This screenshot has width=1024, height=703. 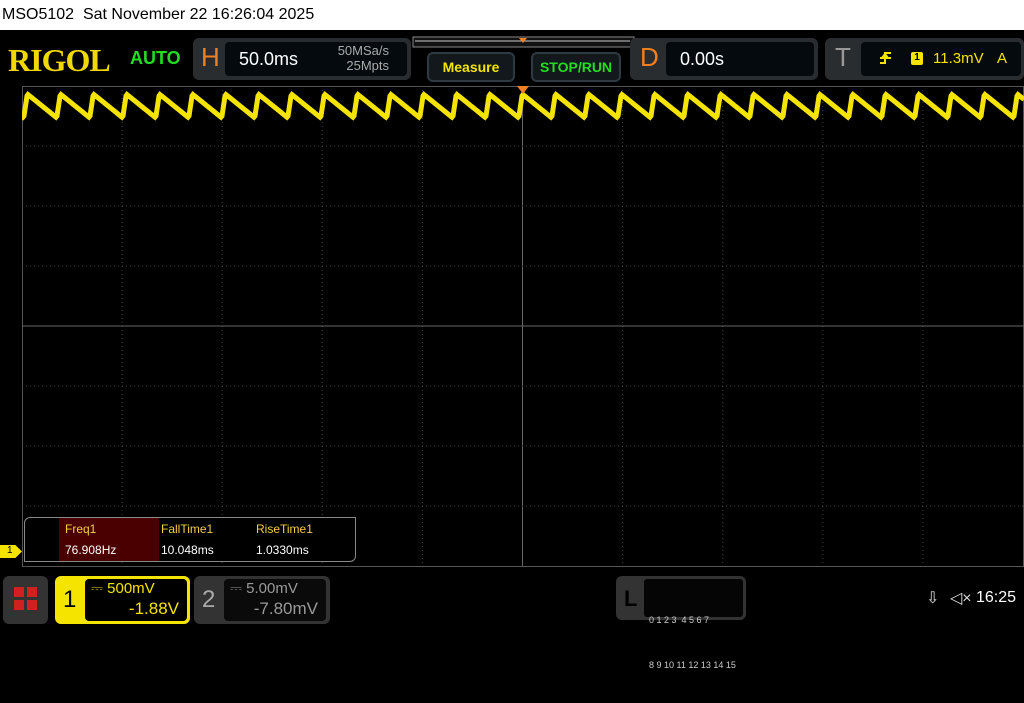 What do you see at coordinates (269, 59) in the screenshot?
I see `timebase: 50.0ms` at bounding box center [269, 59].